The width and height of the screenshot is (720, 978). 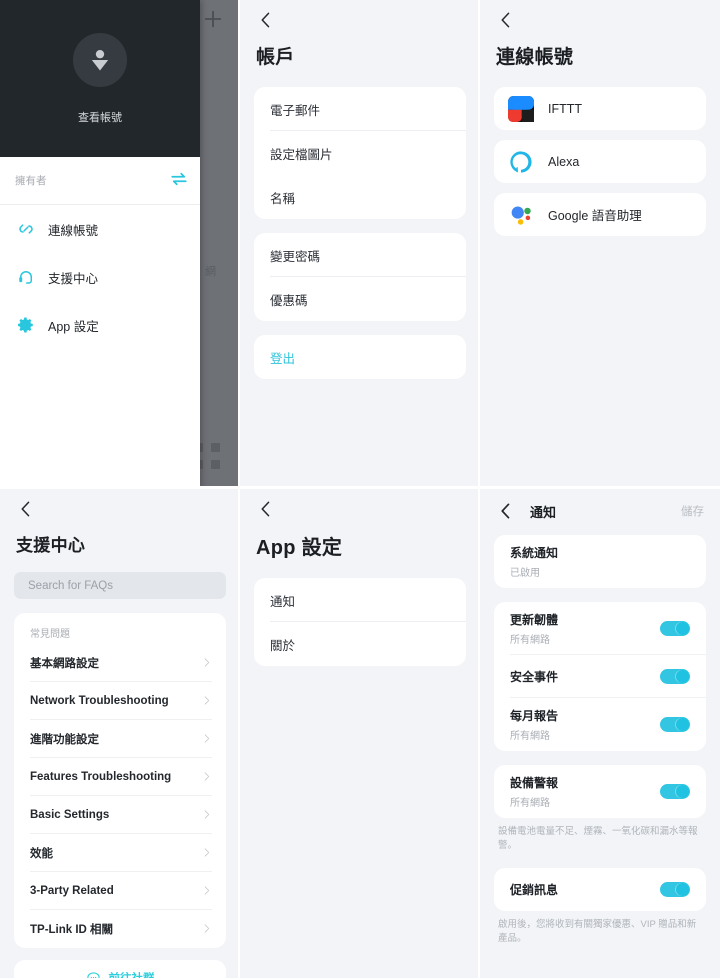 I want to click on swap-accounts-icon, so click(x=179, y=179).